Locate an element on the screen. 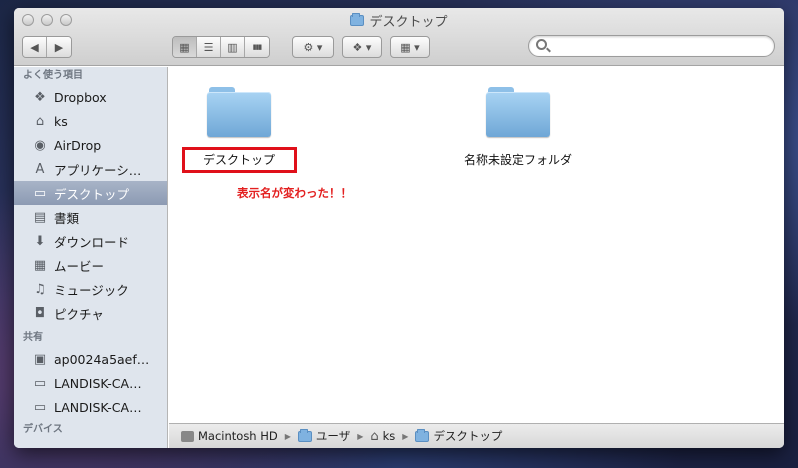 The height and width of the screenshot is (468, 798). favorites-item: ▤ 書類 is located at coordinates (90, 217).